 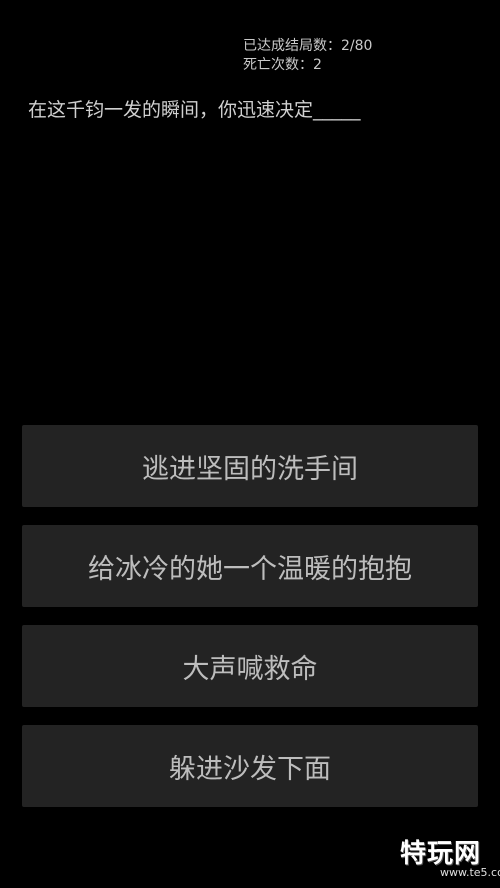 I want to click on endings-count: 已达成结局数：2/80, so click(x=308, y=46).